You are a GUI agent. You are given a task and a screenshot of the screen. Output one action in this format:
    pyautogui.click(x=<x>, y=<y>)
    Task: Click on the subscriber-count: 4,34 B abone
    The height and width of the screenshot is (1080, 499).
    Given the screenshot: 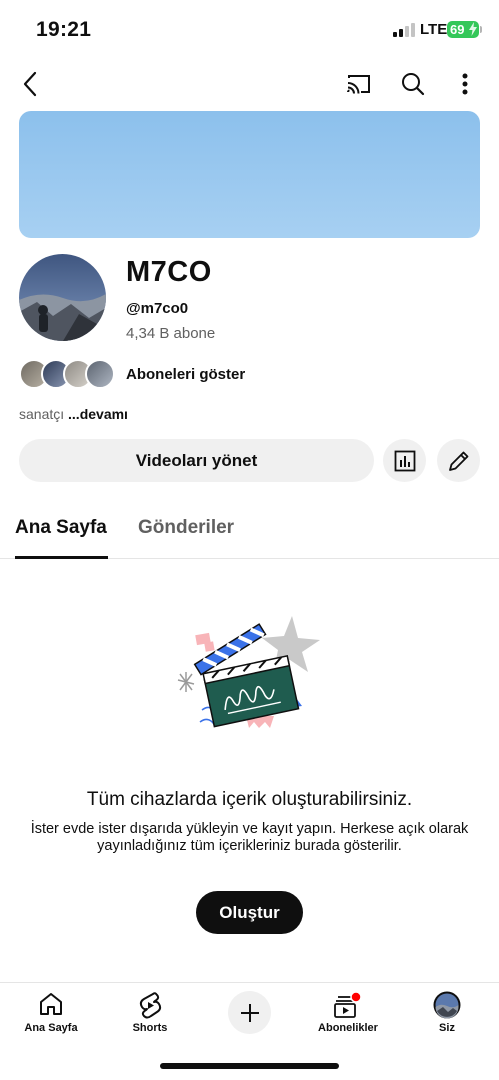 What is the action you would take?
    pyautogui.click(x=171, y=333)
    